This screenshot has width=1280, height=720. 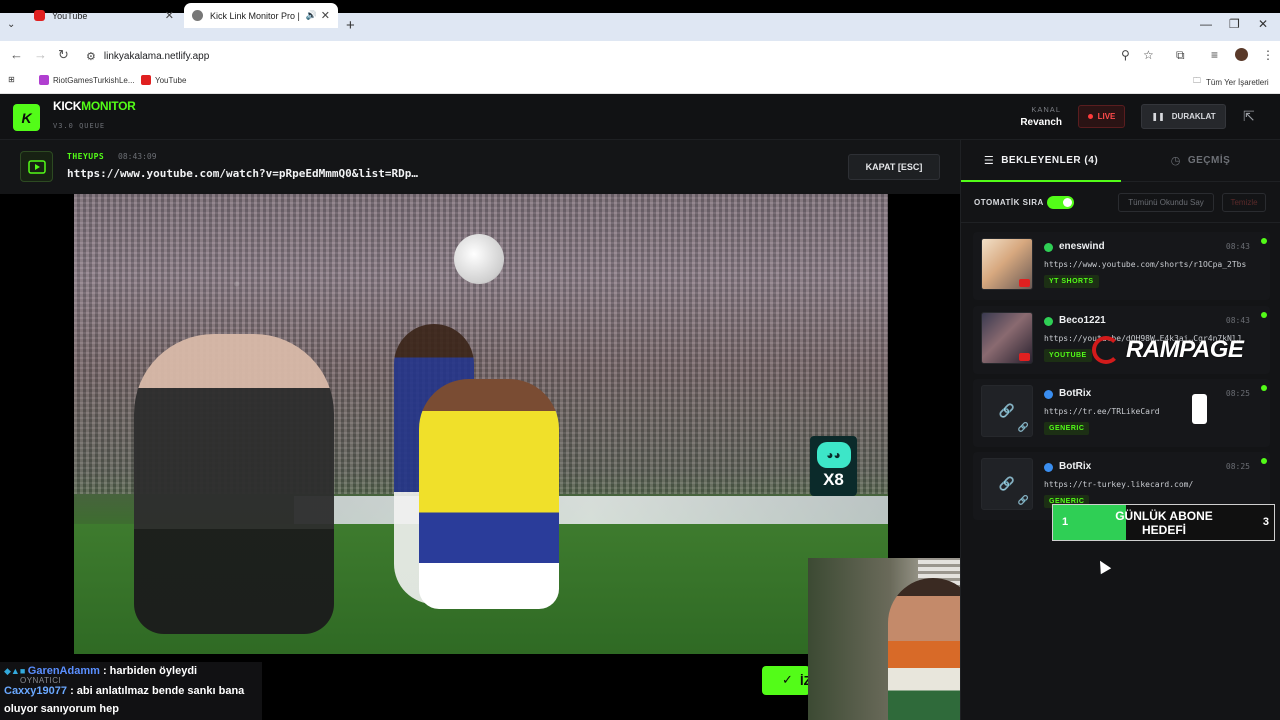 I want to click on tab-waiting: ☰ BEKLEYENLER (4), so click(x=1041, y=161).